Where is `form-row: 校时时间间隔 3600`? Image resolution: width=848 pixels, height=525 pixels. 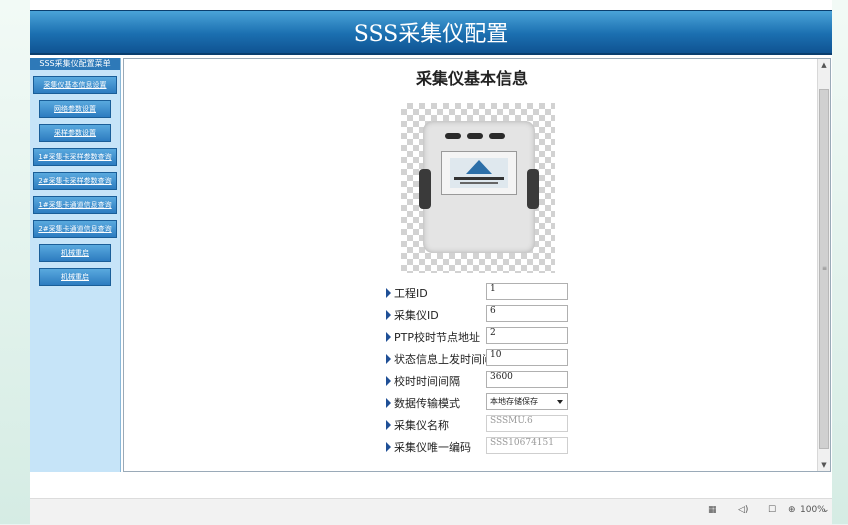
form-row: 校时时间间隔 3600 is located at coordinates (532, 380).